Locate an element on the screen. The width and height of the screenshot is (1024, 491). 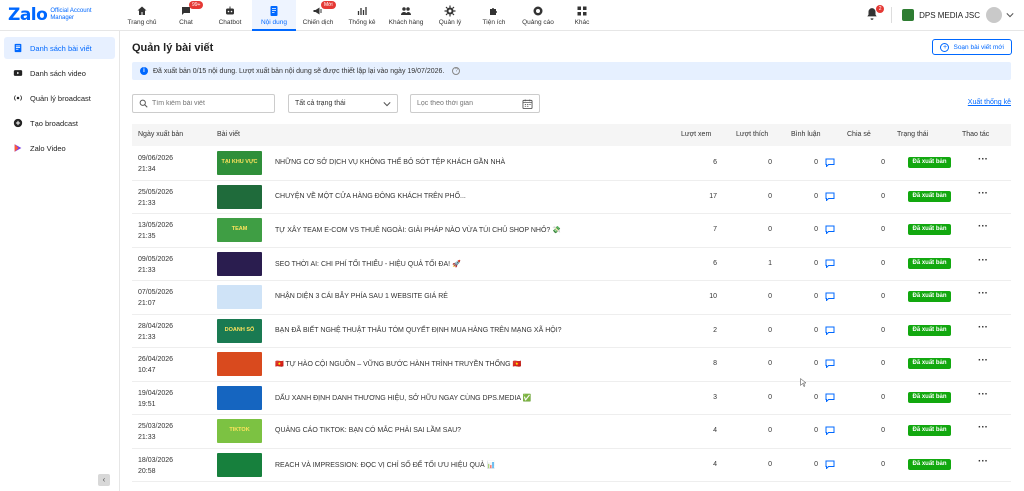
date-filter is located at coordinates (475, 103).